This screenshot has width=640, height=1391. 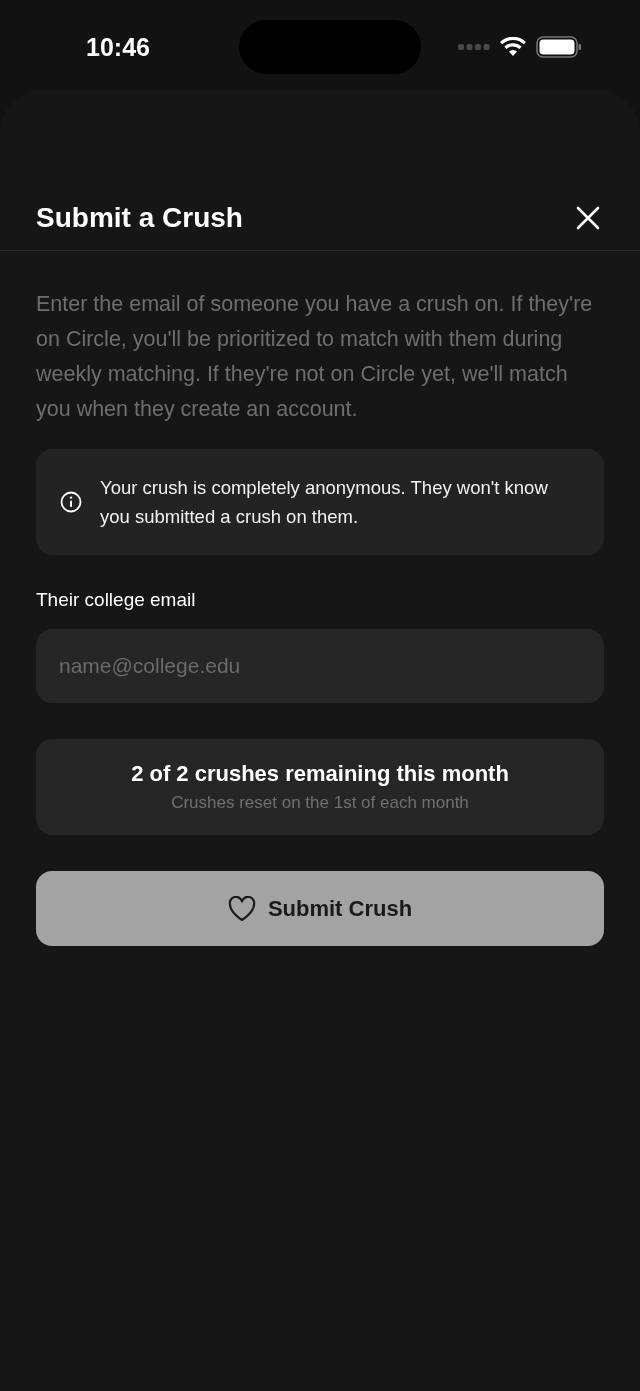 What do you see at coordinates (559, 47) in the screenshot?
I see `battery-icon` at bounding box center [559, 47].